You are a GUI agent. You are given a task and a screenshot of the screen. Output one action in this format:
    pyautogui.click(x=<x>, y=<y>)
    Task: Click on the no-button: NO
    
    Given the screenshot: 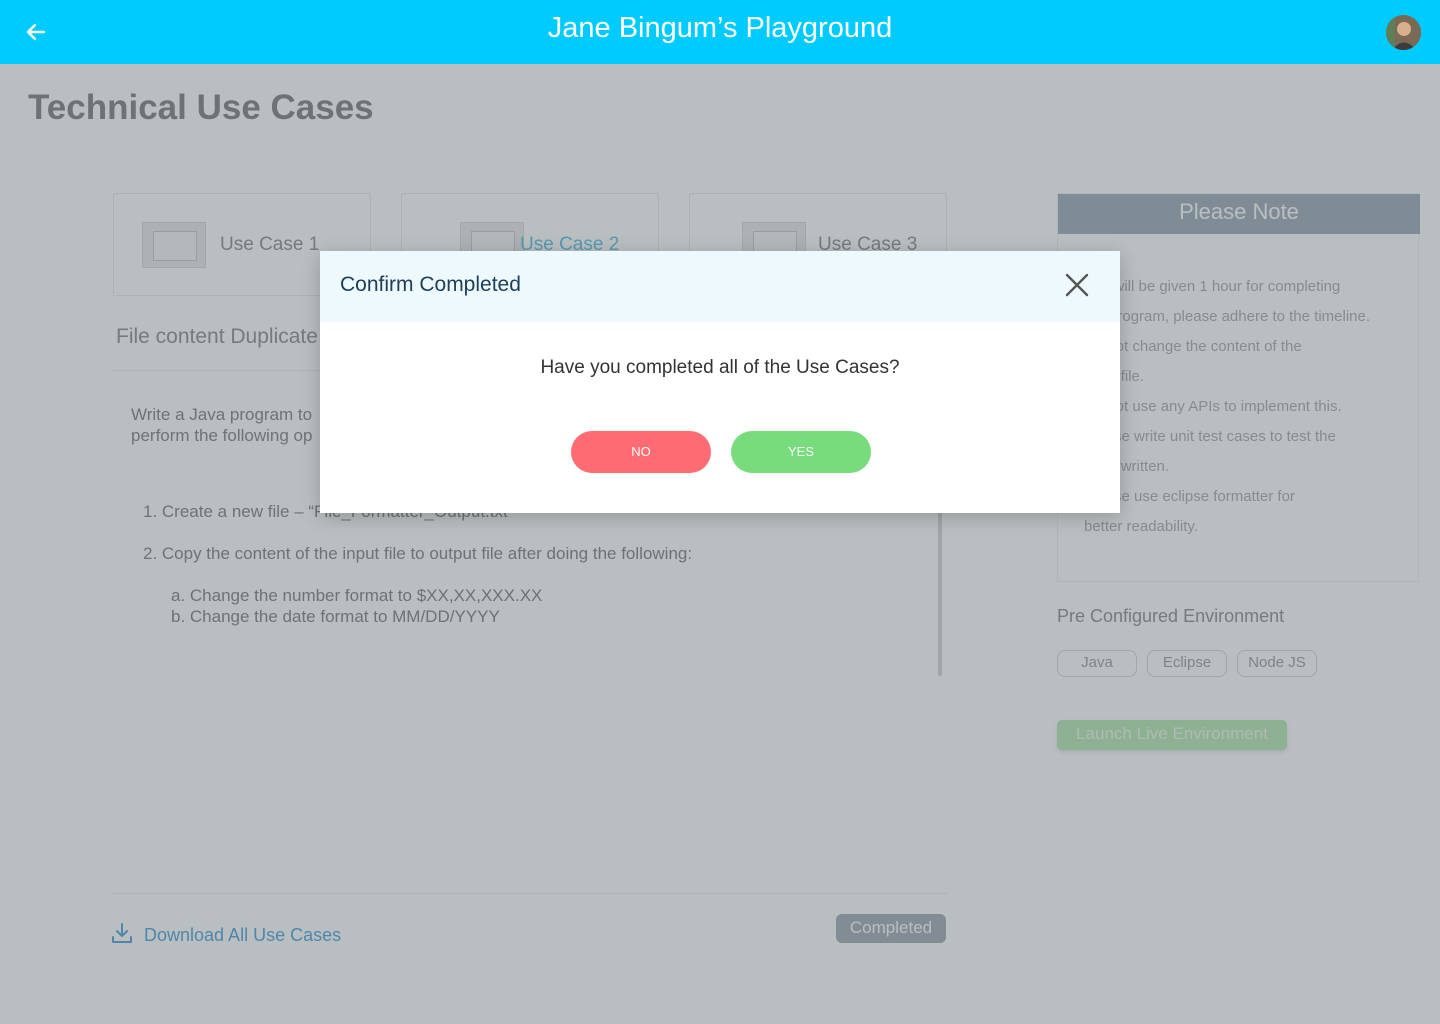 What is the action you would take?
    pyautogui.click(x=641, y=452)
    